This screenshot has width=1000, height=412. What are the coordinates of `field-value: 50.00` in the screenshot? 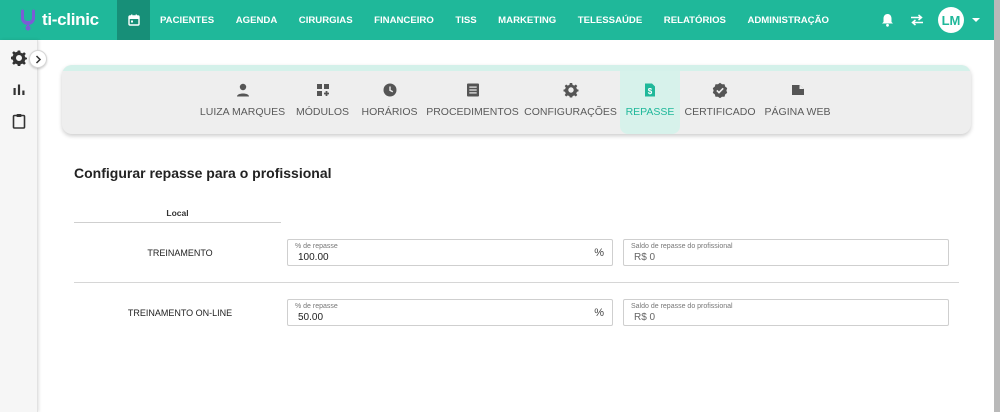 It's located at (311, 317).